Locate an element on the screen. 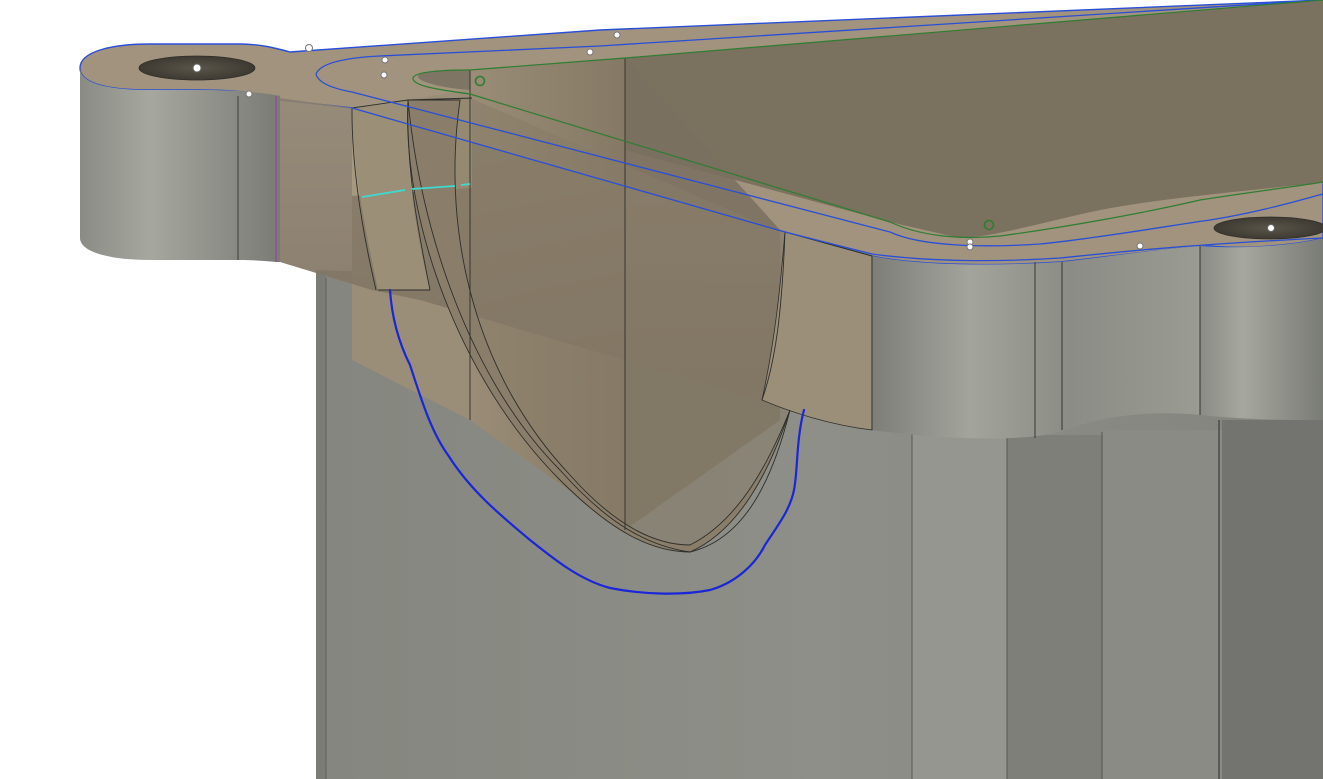 Image resolution: width=1323 pixels, height=779 pixels. left-hole-center-marker is located at coordinates (197, 68).